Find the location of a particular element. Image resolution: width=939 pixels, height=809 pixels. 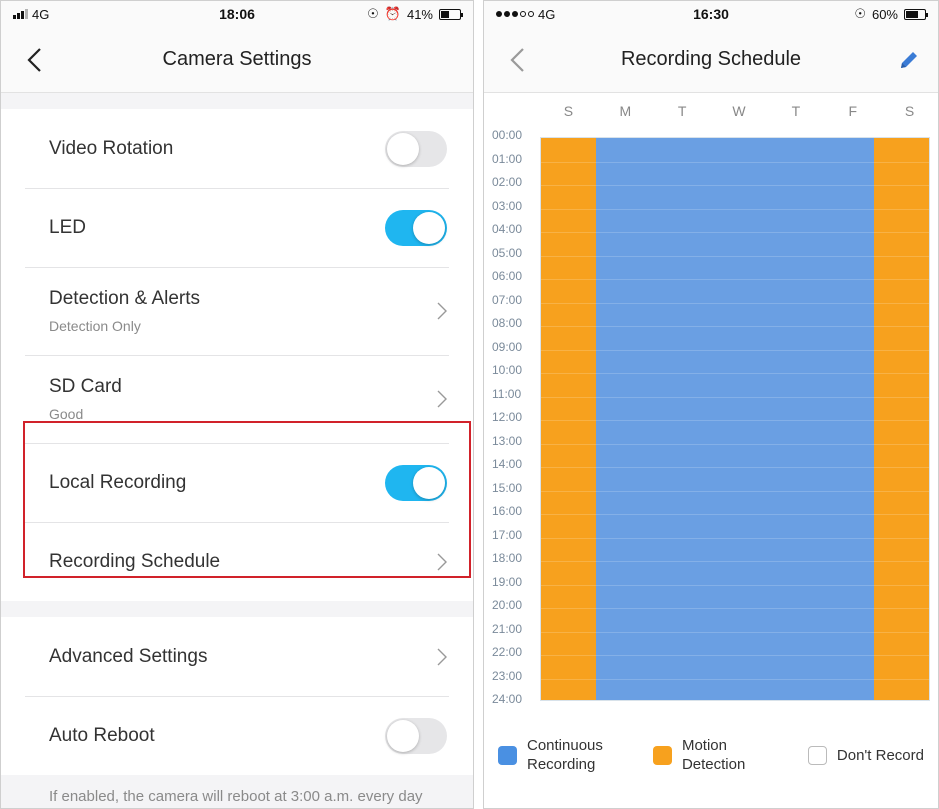

legend-label: Motion Detection is located at coordinates (713, 755).